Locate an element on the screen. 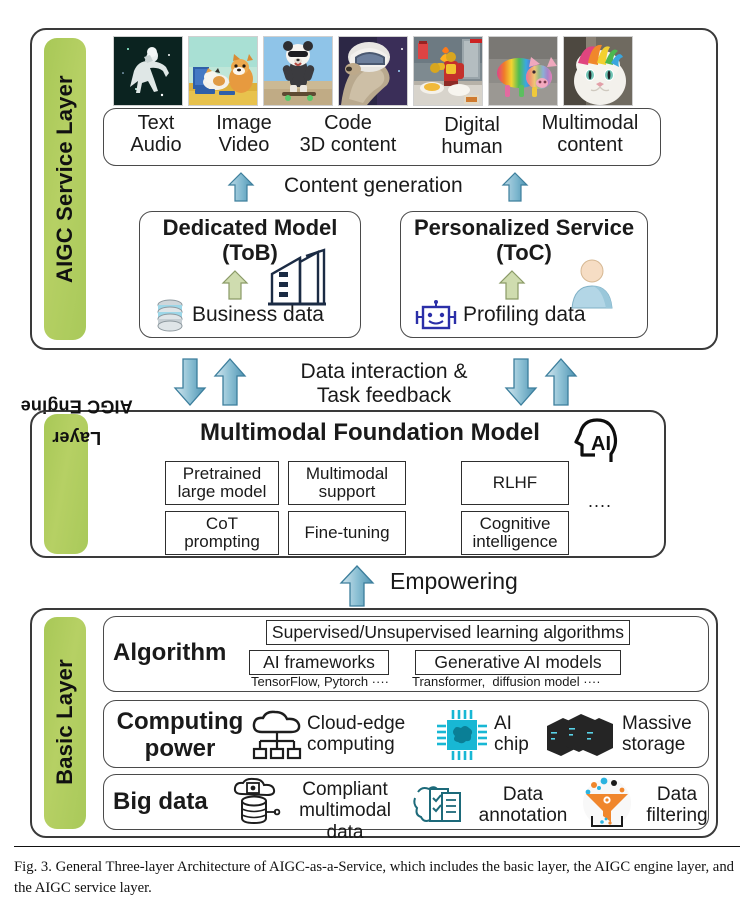 The image size is (754, 917). compliant-multimodal-data-line3: data is located at coordinates (345, 832).